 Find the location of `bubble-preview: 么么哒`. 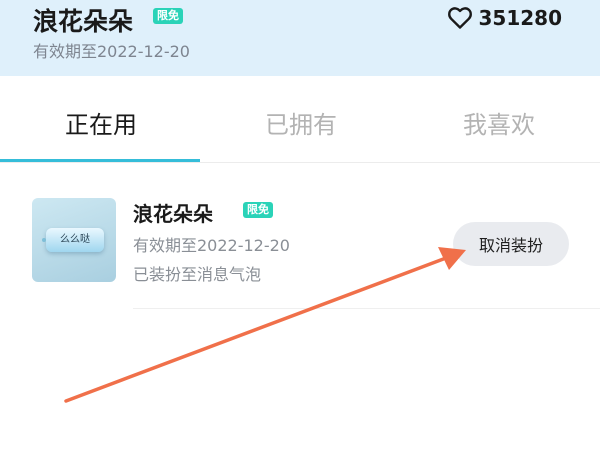

bubble-preview: 么么哒 is located at coordinates (75, 240).